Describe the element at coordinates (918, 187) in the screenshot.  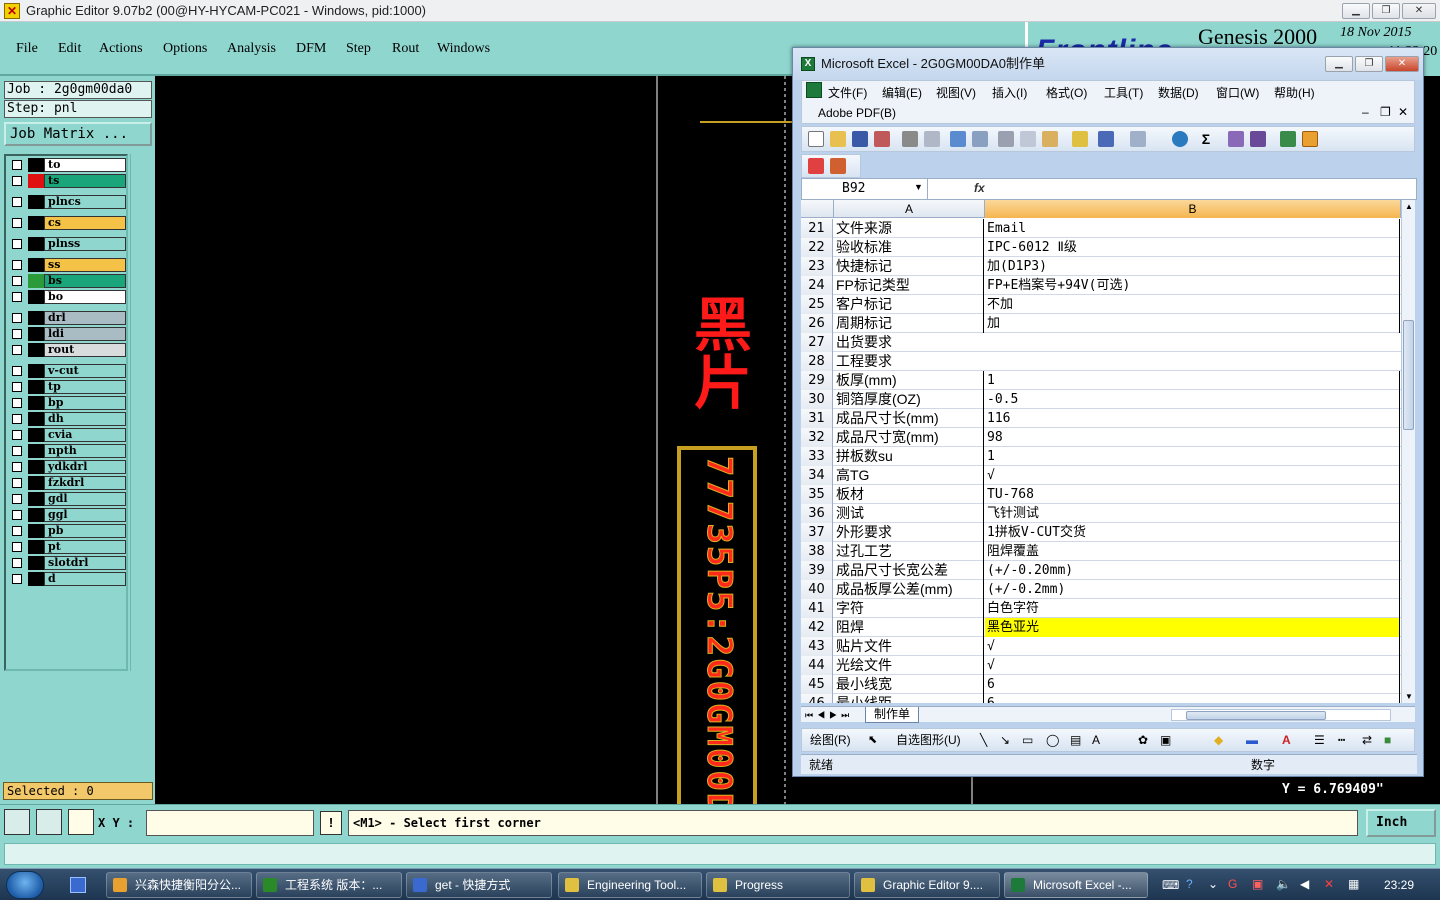
I see `namebox-dropdown-icon: ▼` at that location.